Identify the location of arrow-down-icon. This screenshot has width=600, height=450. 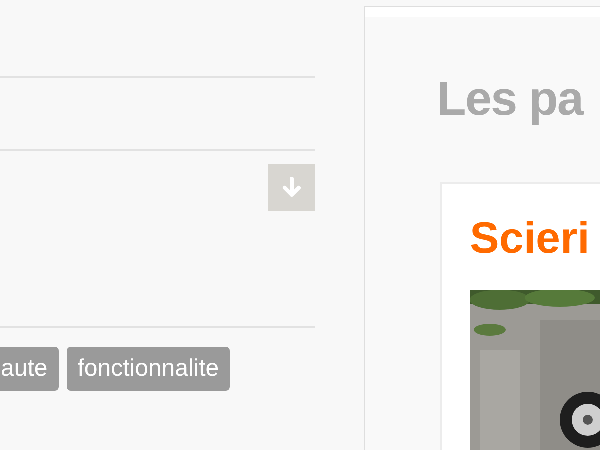
(292, 187).